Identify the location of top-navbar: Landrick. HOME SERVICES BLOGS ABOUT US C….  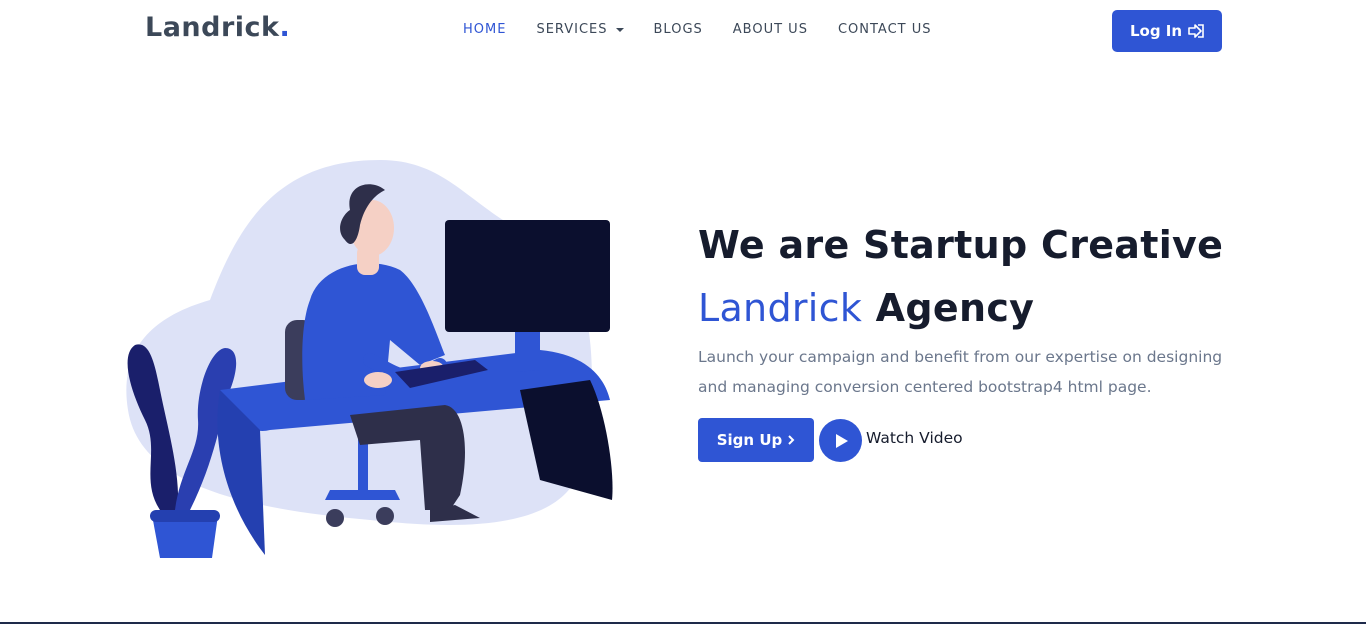
(683, 31).